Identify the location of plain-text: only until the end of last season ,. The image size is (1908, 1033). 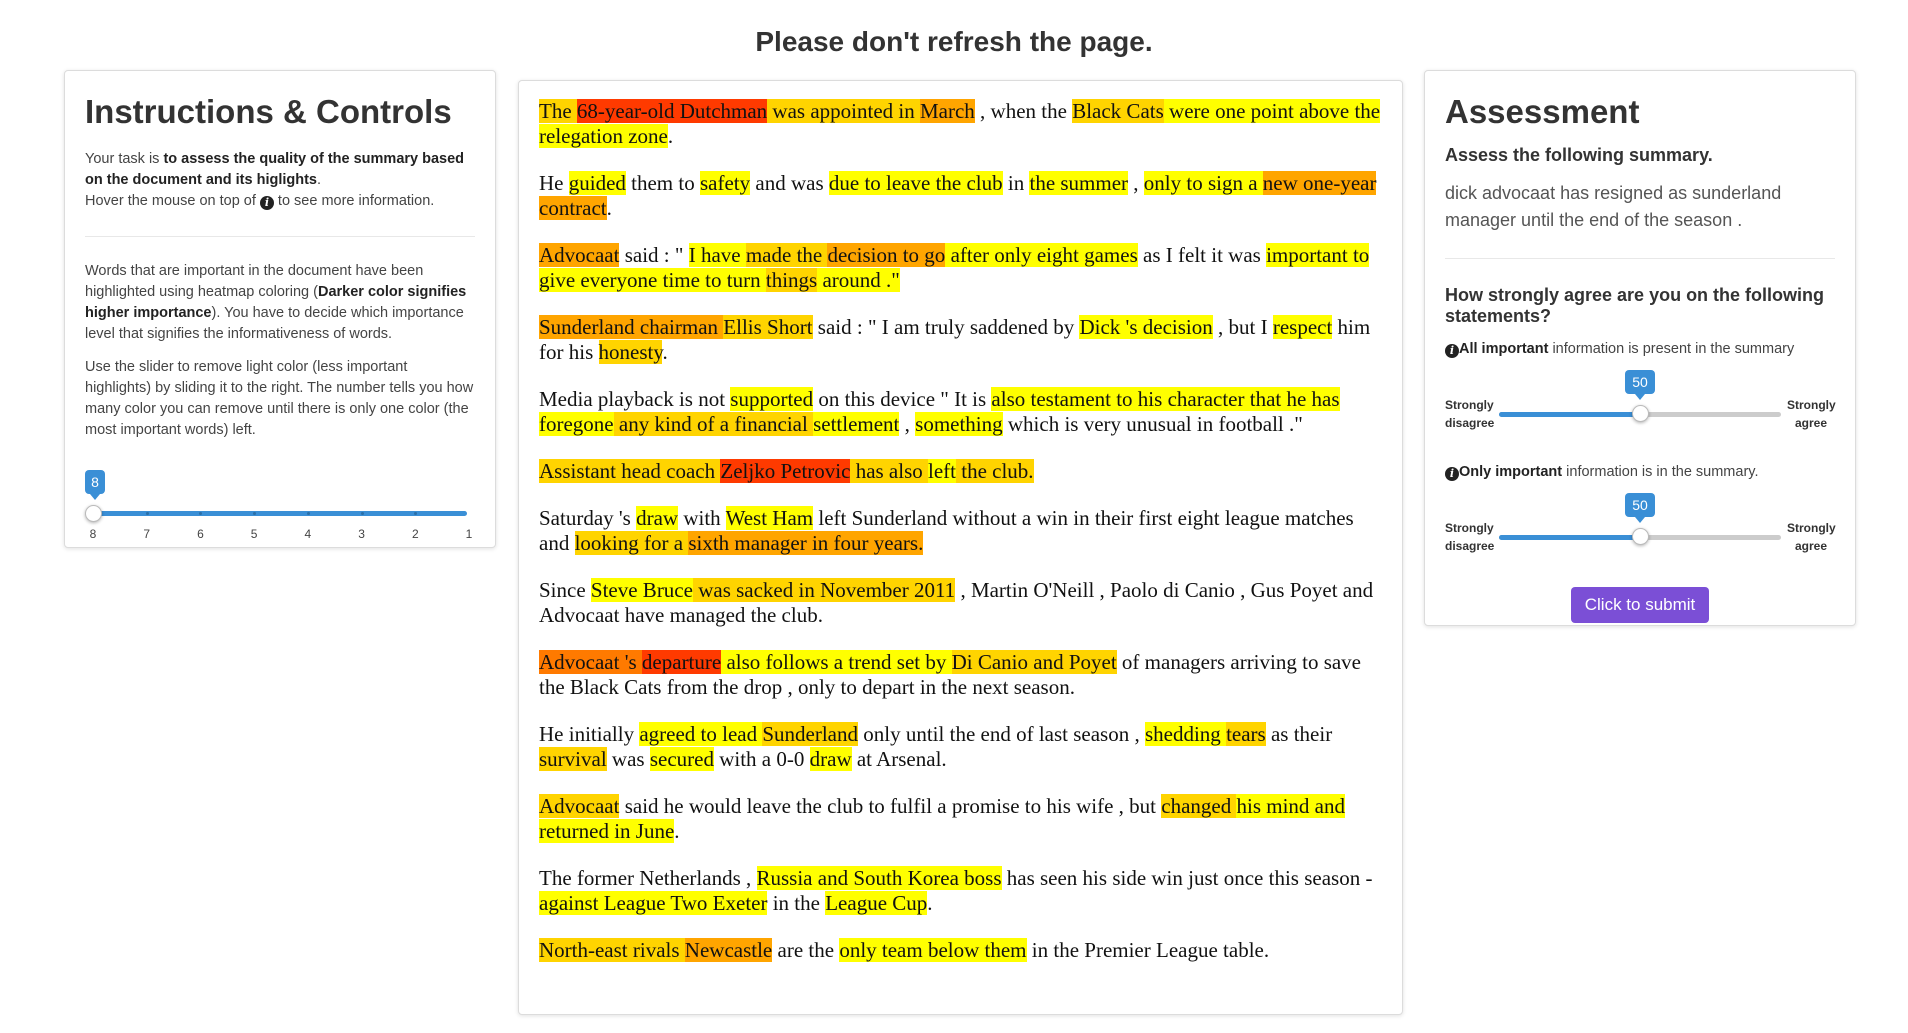
(1001, 734).